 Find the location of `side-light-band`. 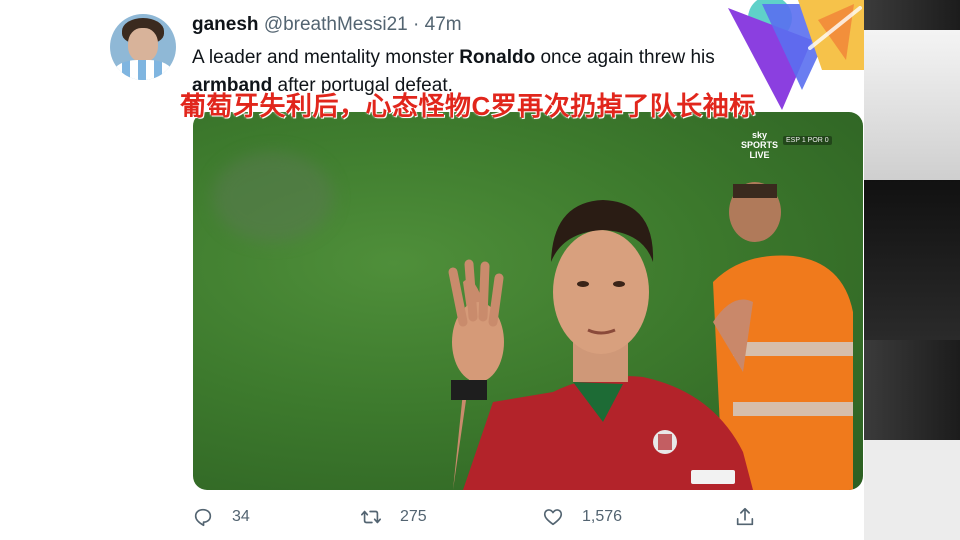

side-light-band is located at coordinates (912, 490).